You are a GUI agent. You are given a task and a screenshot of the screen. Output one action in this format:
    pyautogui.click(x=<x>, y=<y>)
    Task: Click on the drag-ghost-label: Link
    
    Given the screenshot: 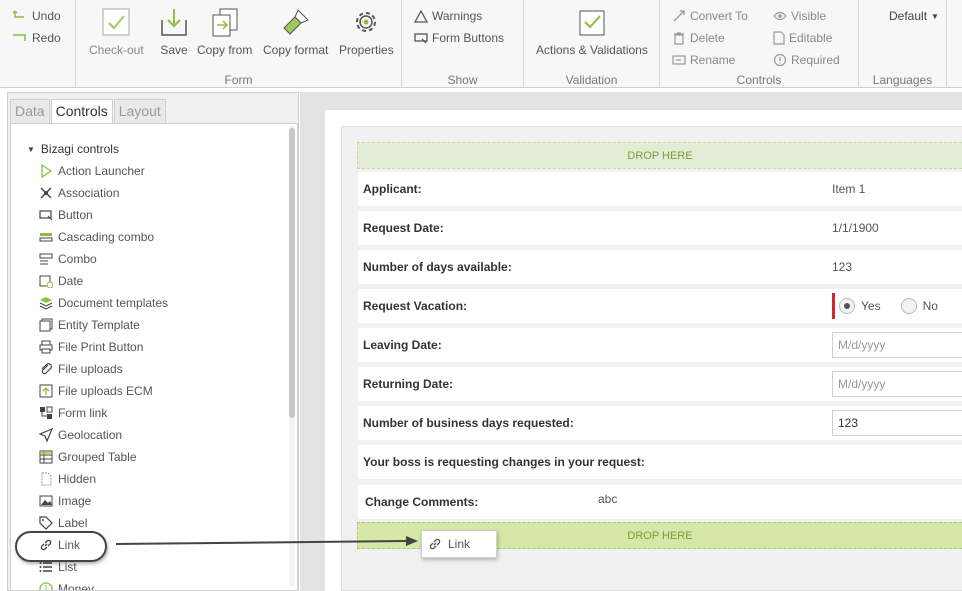 What is the action you would take?
    pyautogui.click(x=459, y=544)
    